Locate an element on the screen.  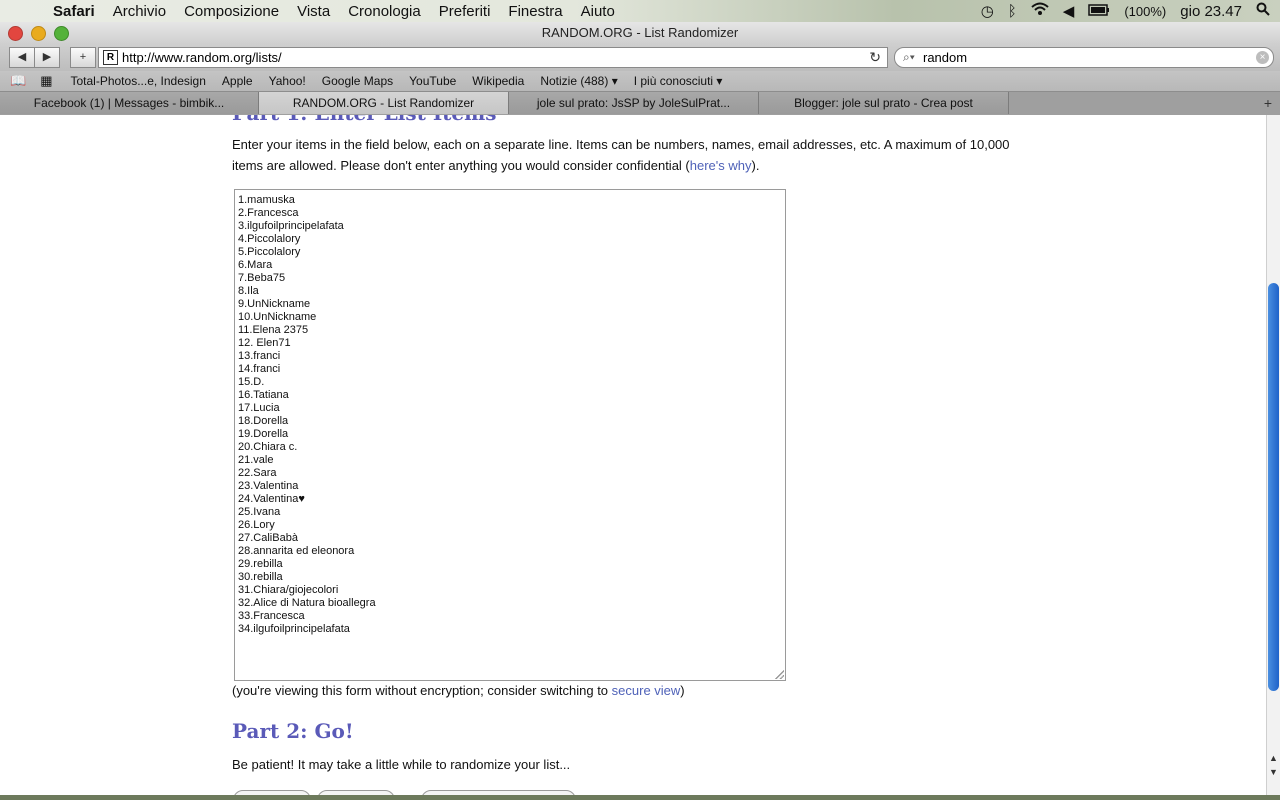
tab-blogger: Blogger: jole sul prato - Crea post is located at coordinates (884, 103).